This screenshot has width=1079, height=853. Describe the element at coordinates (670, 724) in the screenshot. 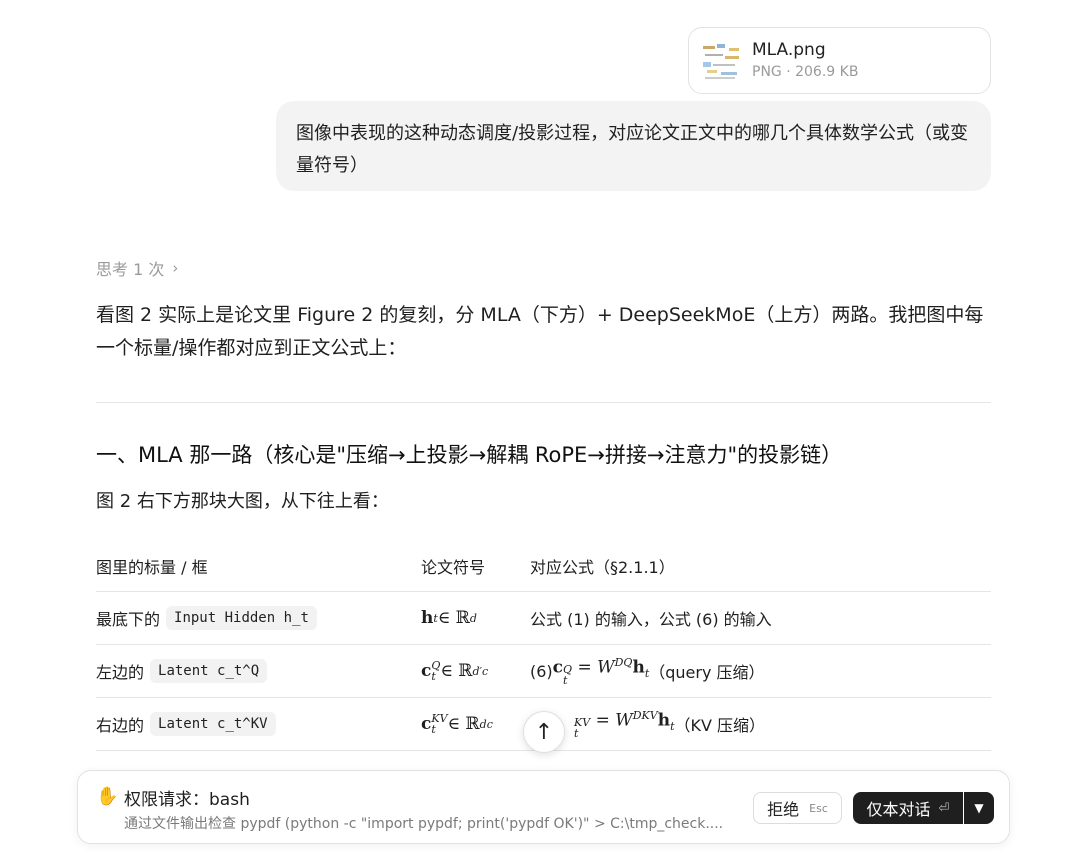

I see `formula-ref: KV t = WDKVht （KV 压缩）` at that location.